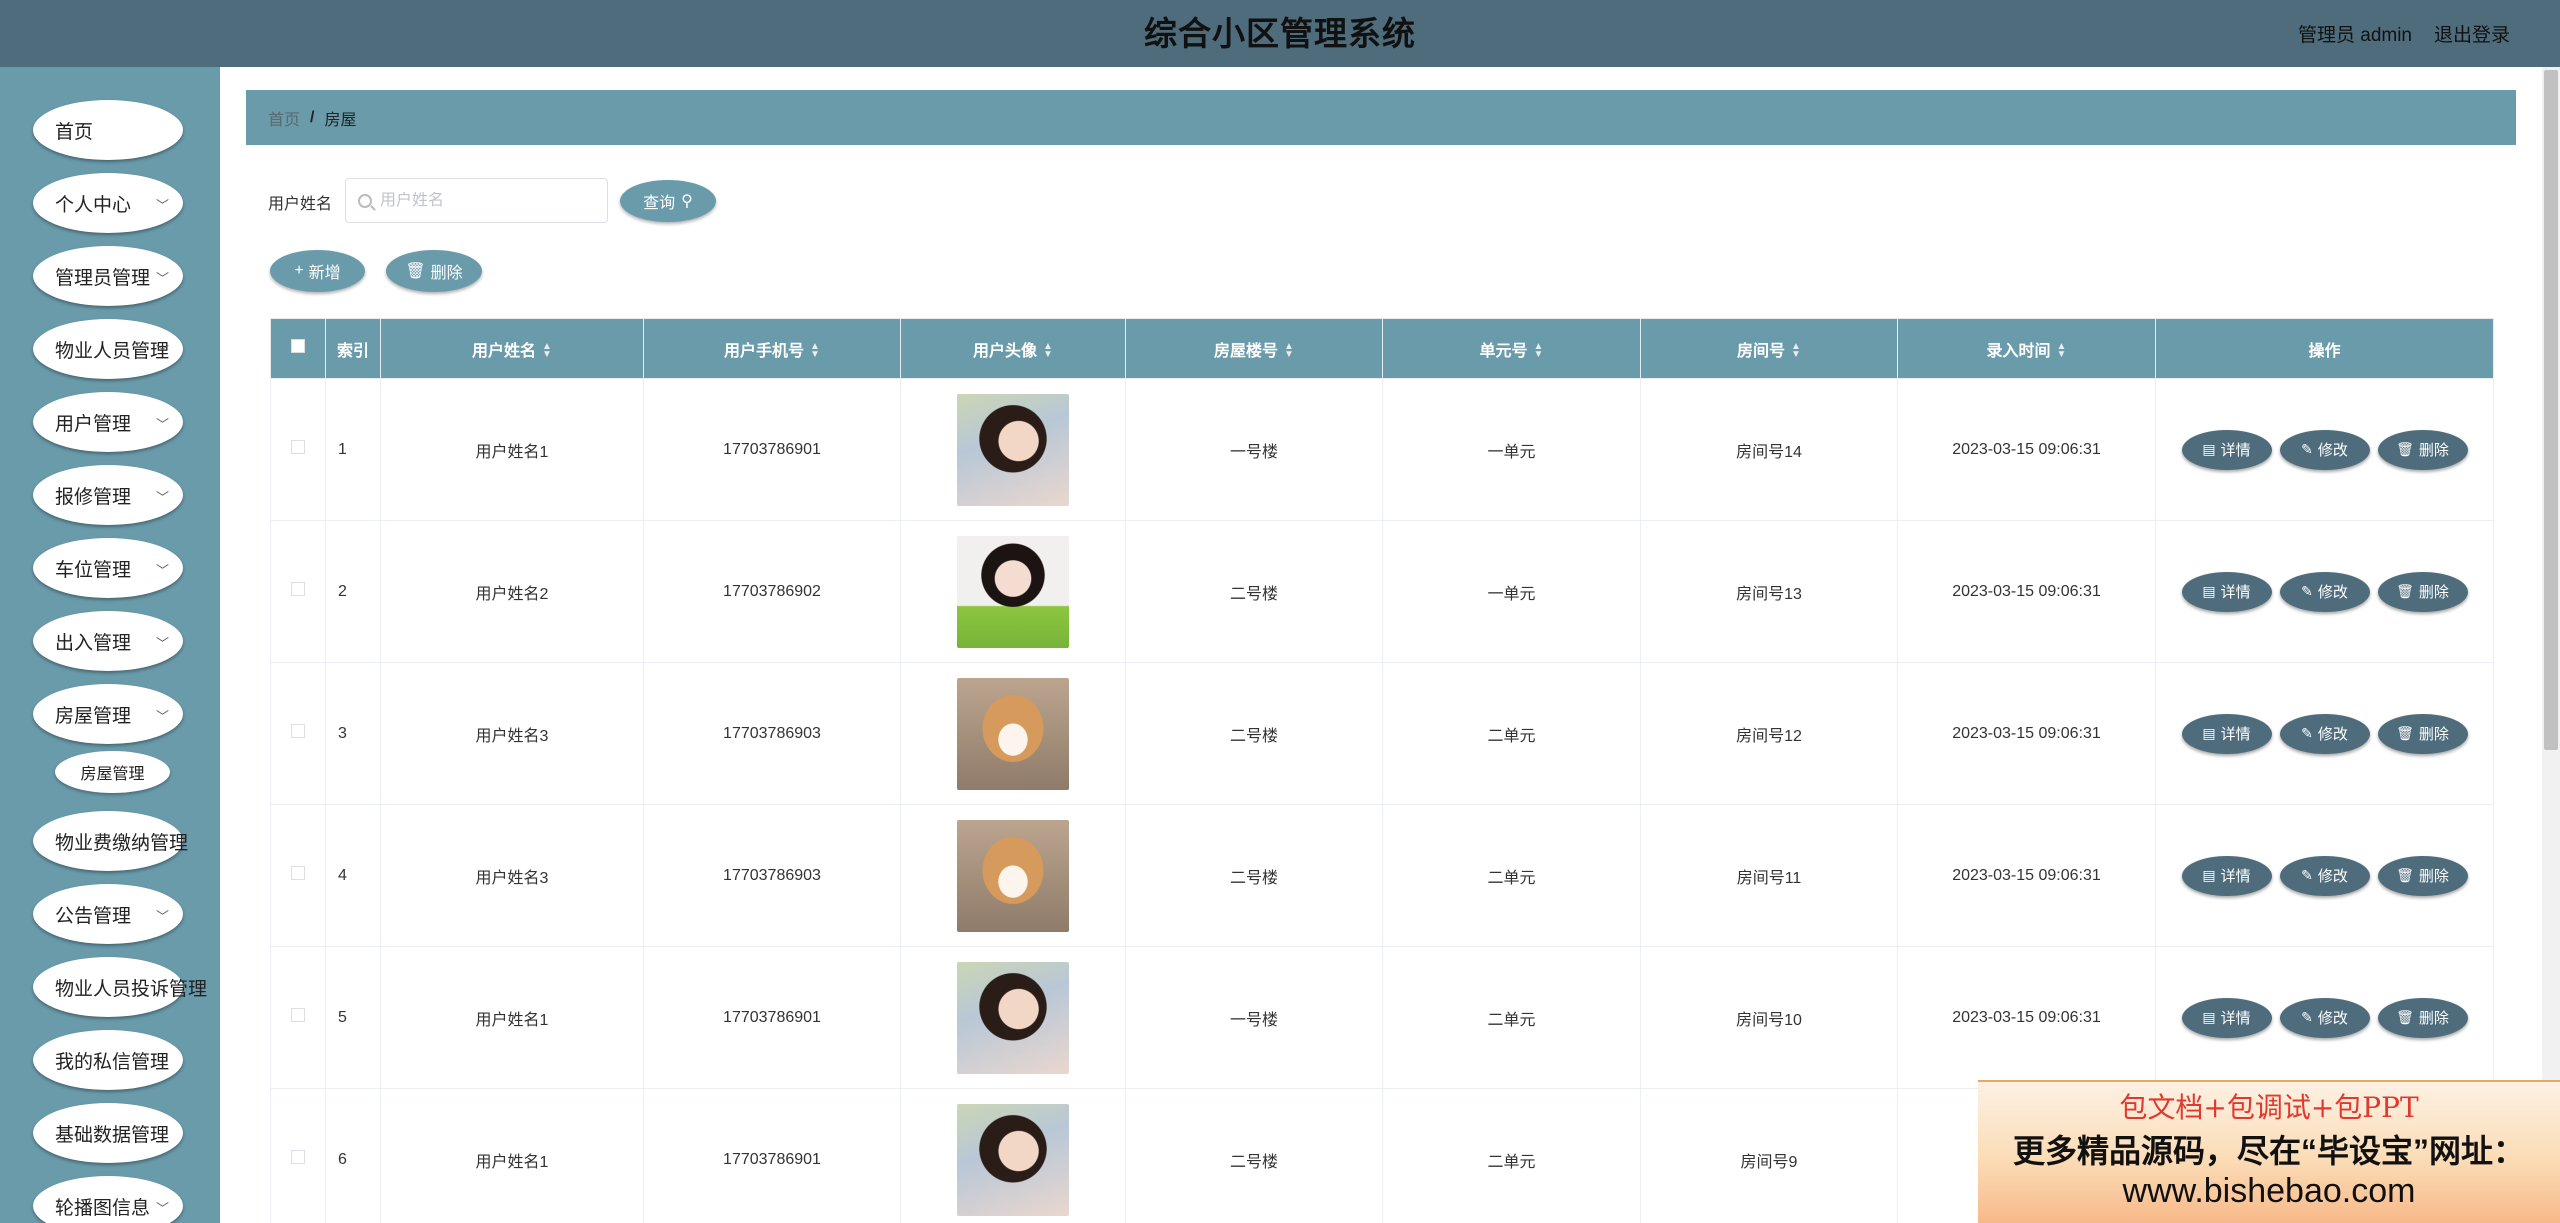  Describe the element at coordinates (317, 271) in the screenshot. I see `add-button: + 新增` at that location.